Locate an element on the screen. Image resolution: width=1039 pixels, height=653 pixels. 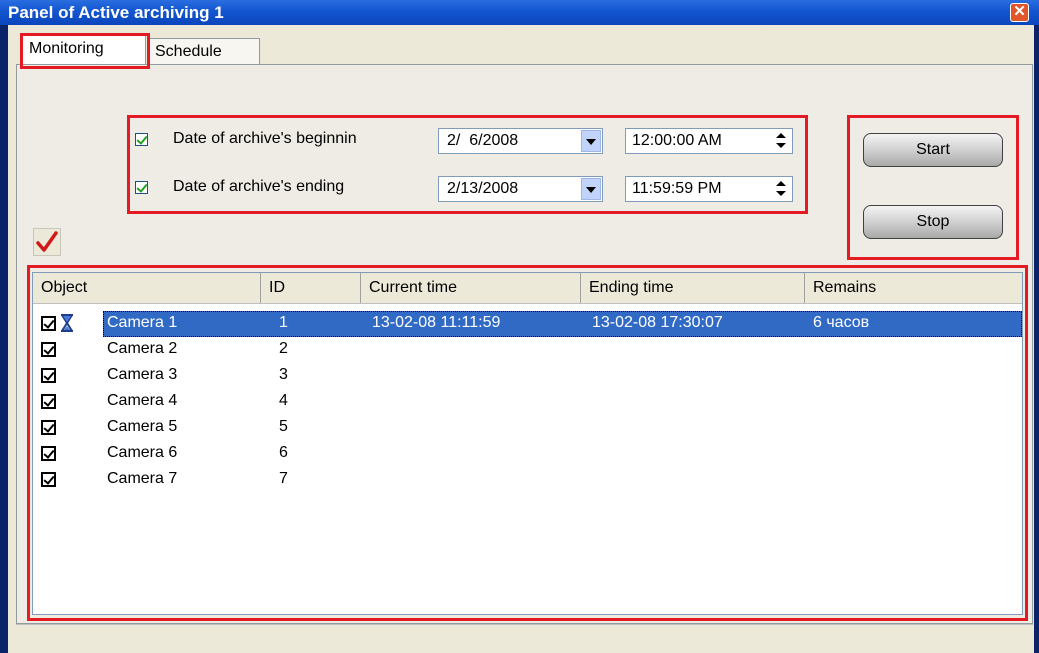
column-ending-time: Ending time is located at coordinates (693, 288).